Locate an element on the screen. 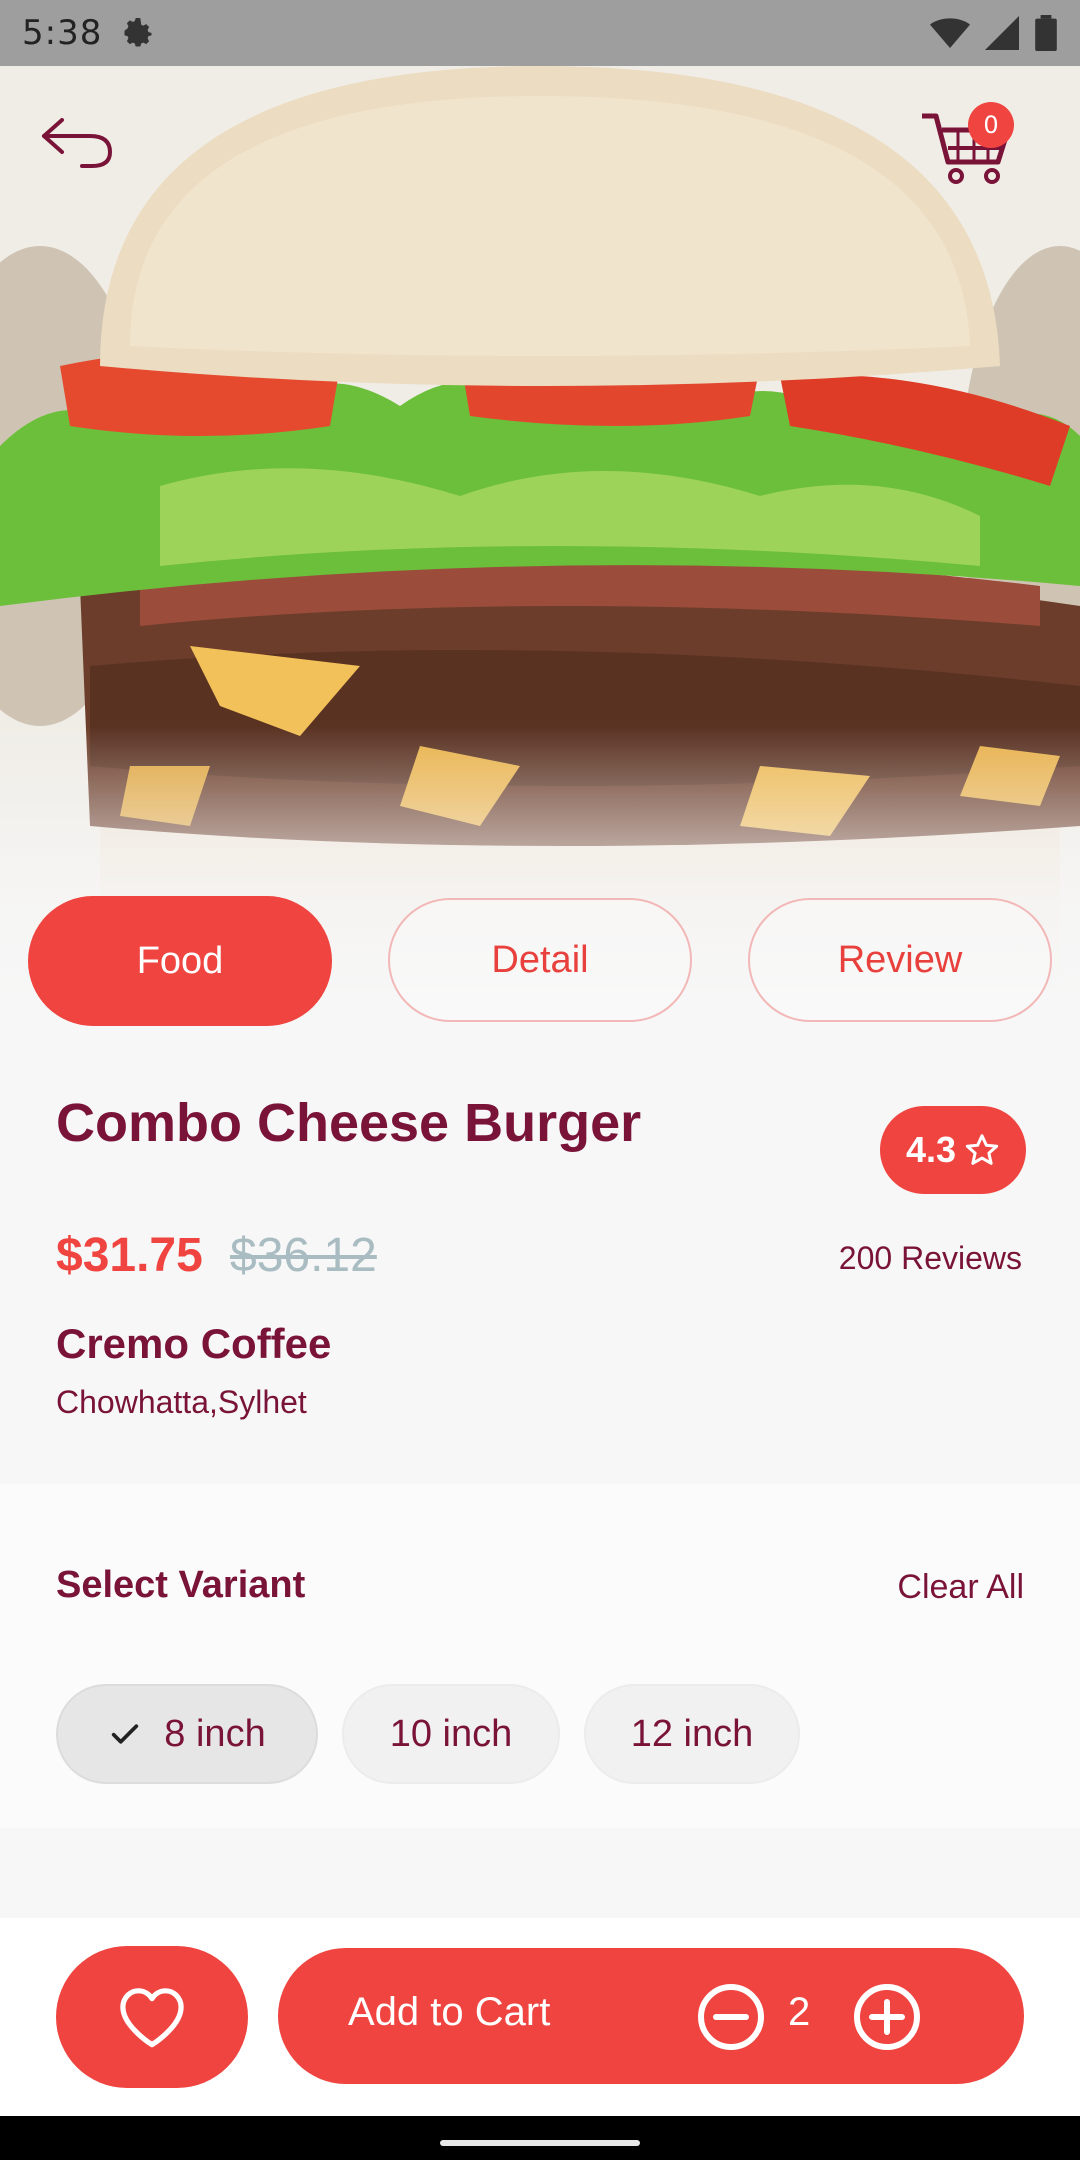 This screenshot has height=2160, width=1080. back-arrow-icon is located at coordinates (76, 142).